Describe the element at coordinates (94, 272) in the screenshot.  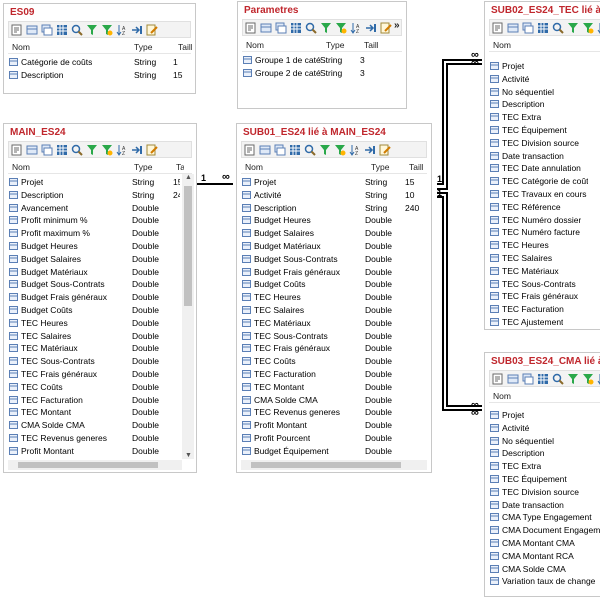
I see `table-row: Budget Matériaux Double` at that location.